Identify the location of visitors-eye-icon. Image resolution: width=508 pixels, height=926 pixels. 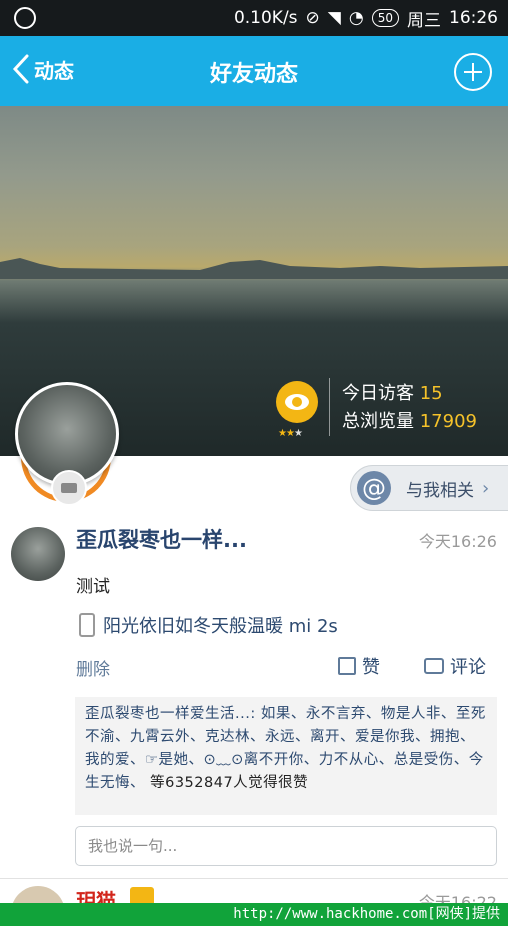
(297, 402).